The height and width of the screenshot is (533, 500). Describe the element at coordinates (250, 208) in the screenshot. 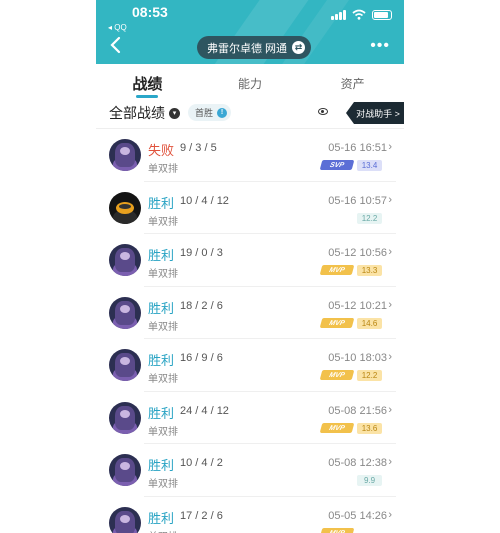

I see `match-row: 胜利 10 / 4 / 12 单双排 05-16 10:57 › 12.2` at that location.